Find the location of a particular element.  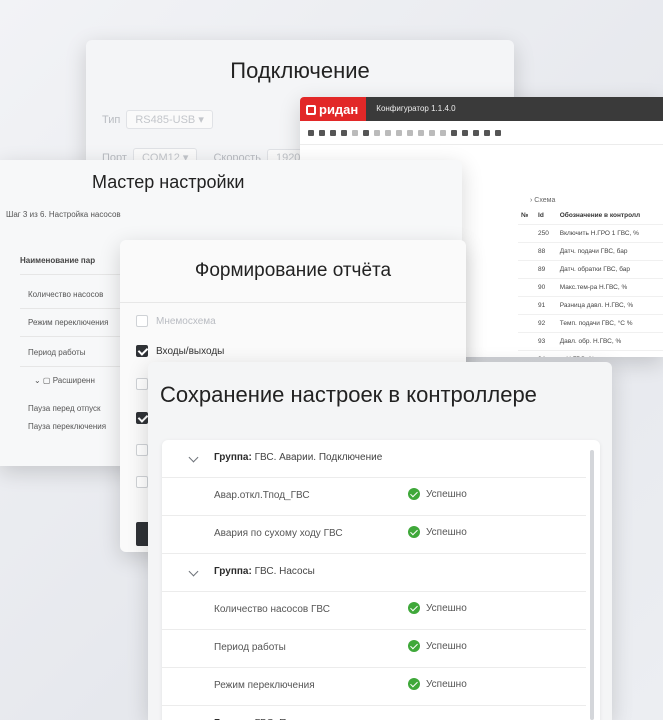

toolbar is located at coordinates (481, 133).